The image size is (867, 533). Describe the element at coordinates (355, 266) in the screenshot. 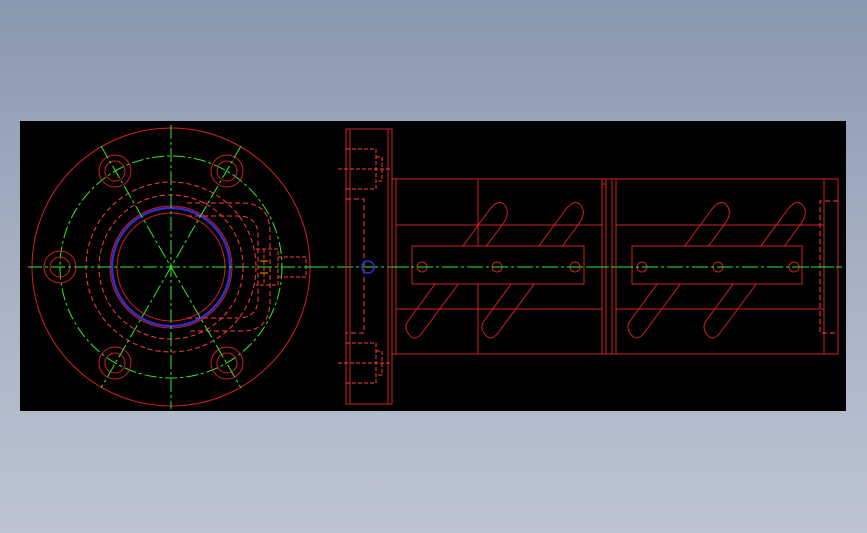

I see `flange-bore-hidden` at that location.